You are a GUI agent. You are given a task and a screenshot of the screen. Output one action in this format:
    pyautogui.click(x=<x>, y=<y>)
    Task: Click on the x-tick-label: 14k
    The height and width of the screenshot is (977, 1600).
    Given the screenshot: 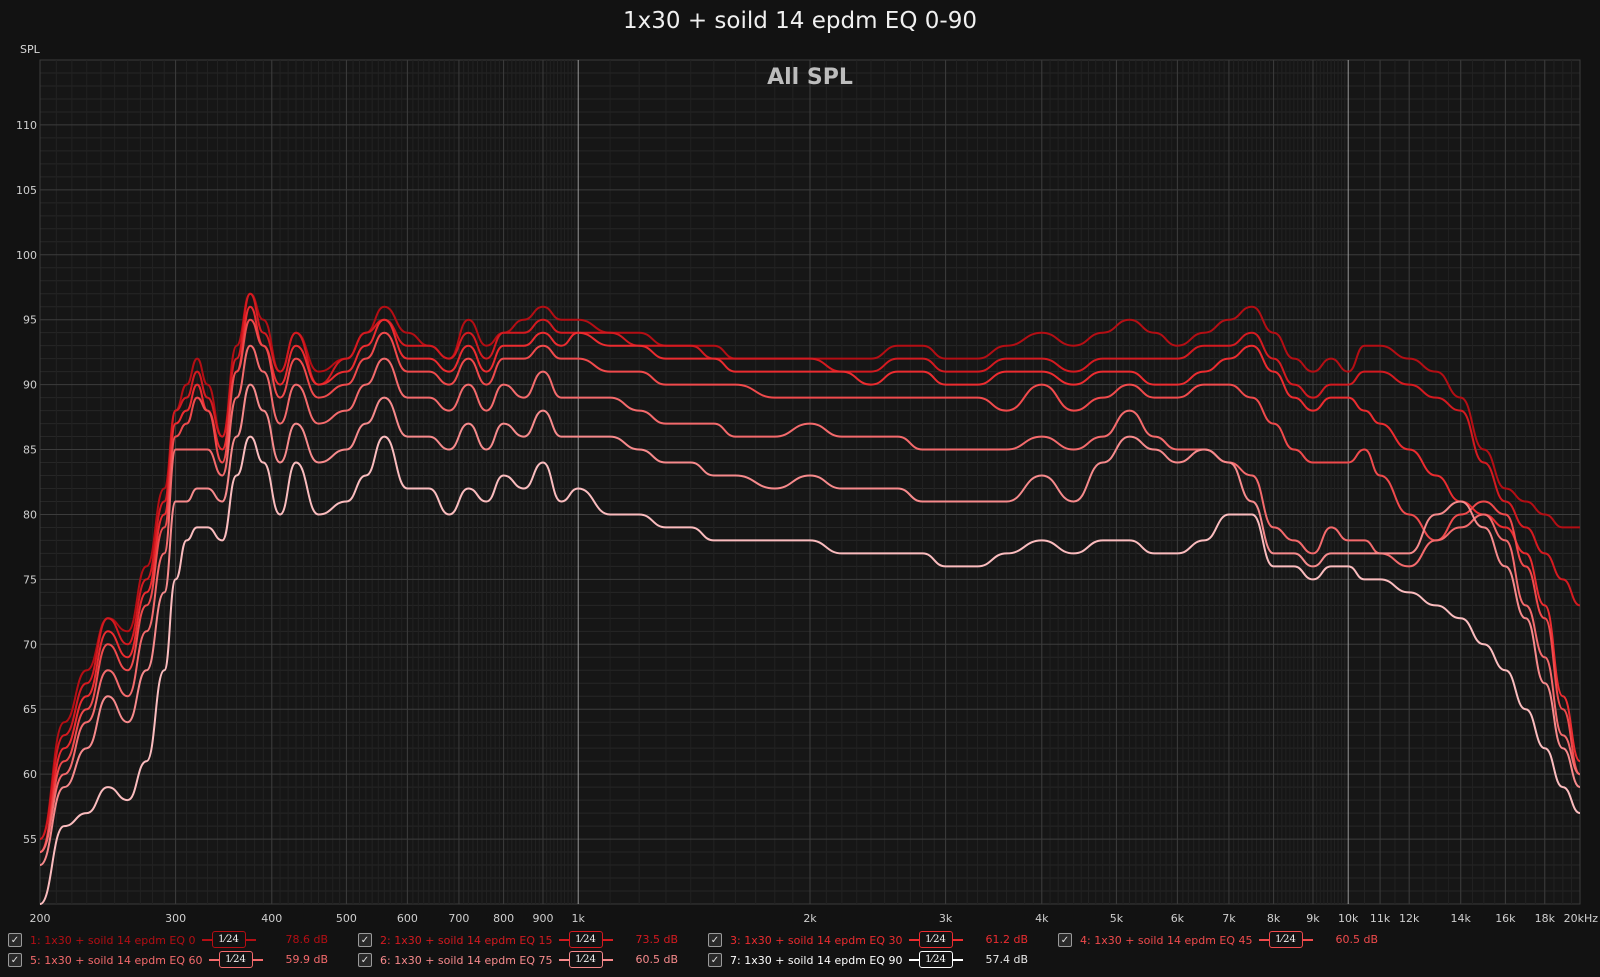 What is the action you would take?
    pyautogui.click(x=1461, y=918)
    